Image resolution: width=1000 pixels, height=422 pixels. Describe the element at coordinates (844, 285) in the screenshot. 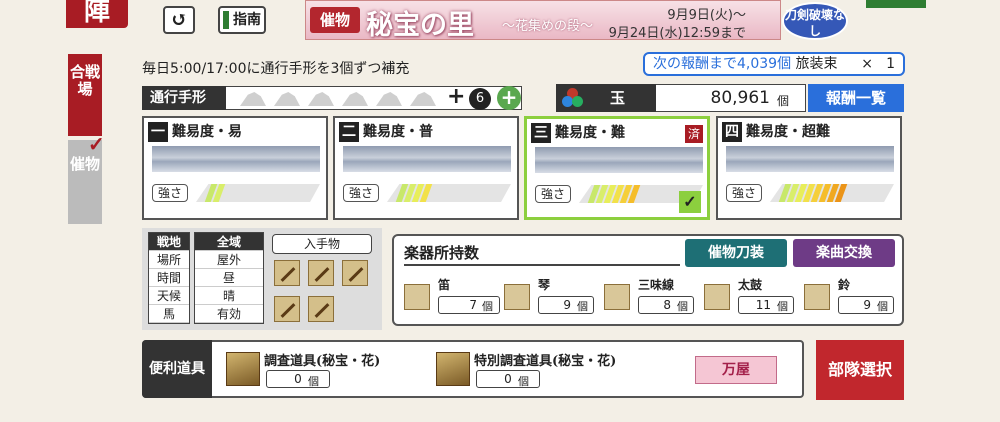

I see `instrument-name: 鈴` at that location.